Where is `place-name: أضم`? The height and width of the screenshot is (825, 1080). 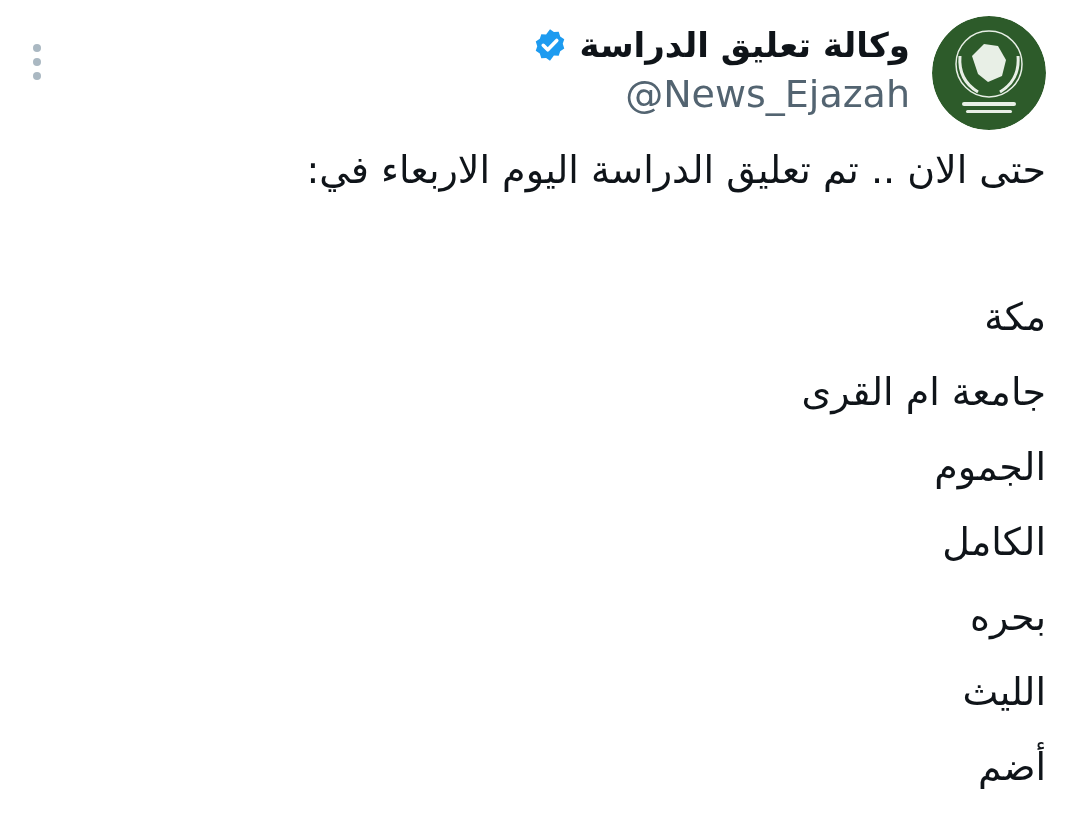
place-name: أضم is located at coordinates (1011, 767).